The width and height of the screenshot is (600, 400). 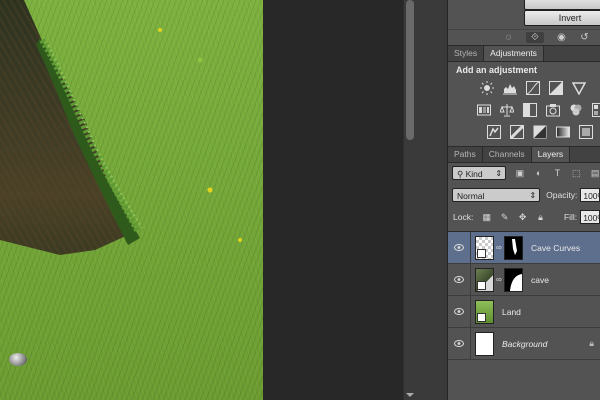 I want to click on layer-name: cave, so click(x=540, y=280).